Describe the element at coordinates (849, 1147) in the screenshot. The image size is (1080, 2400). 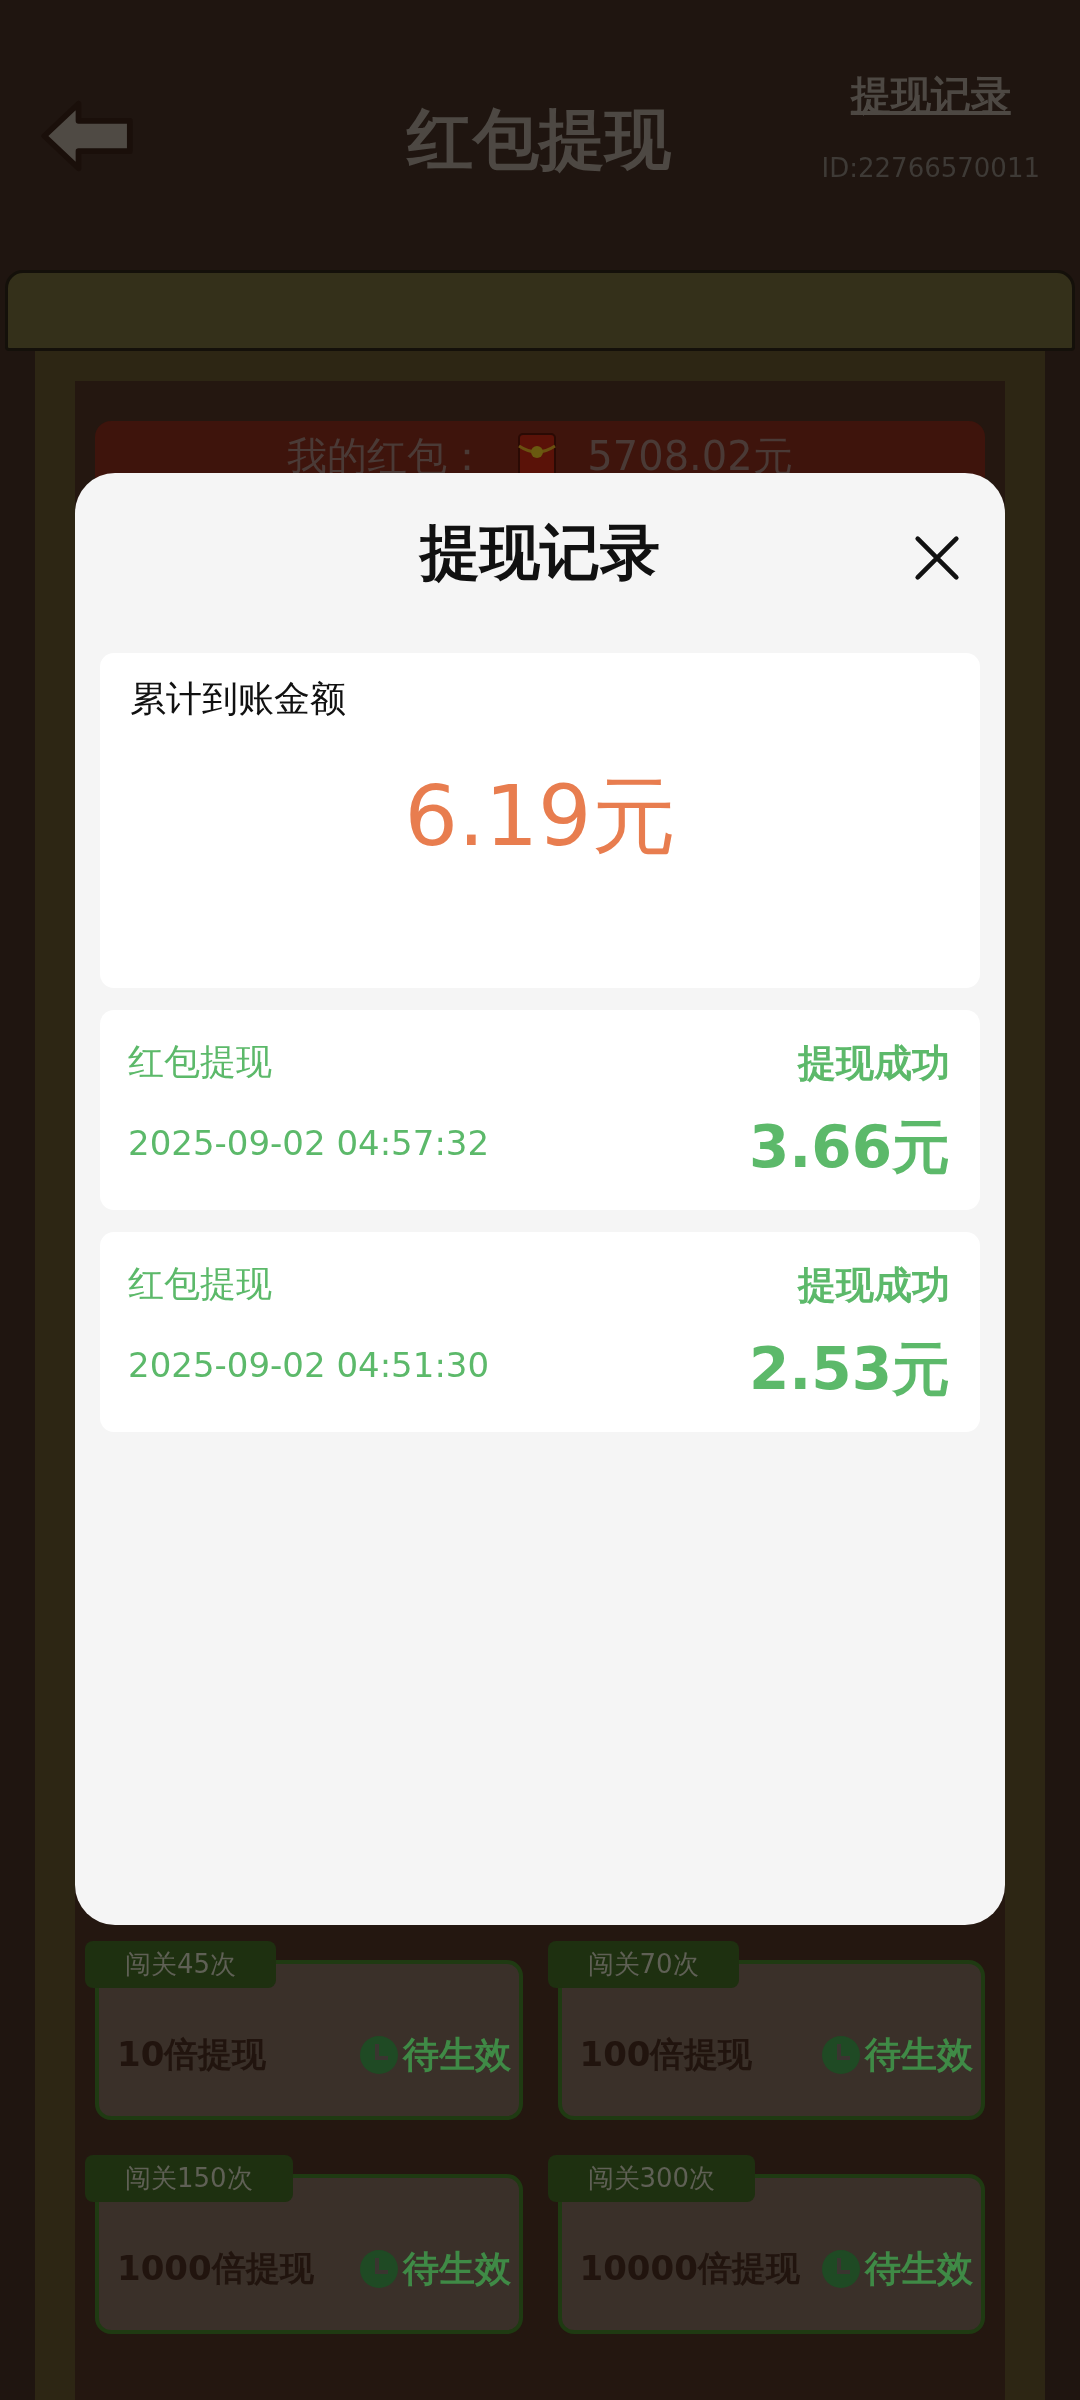
I see `record-amount: 3.66元` at that location.